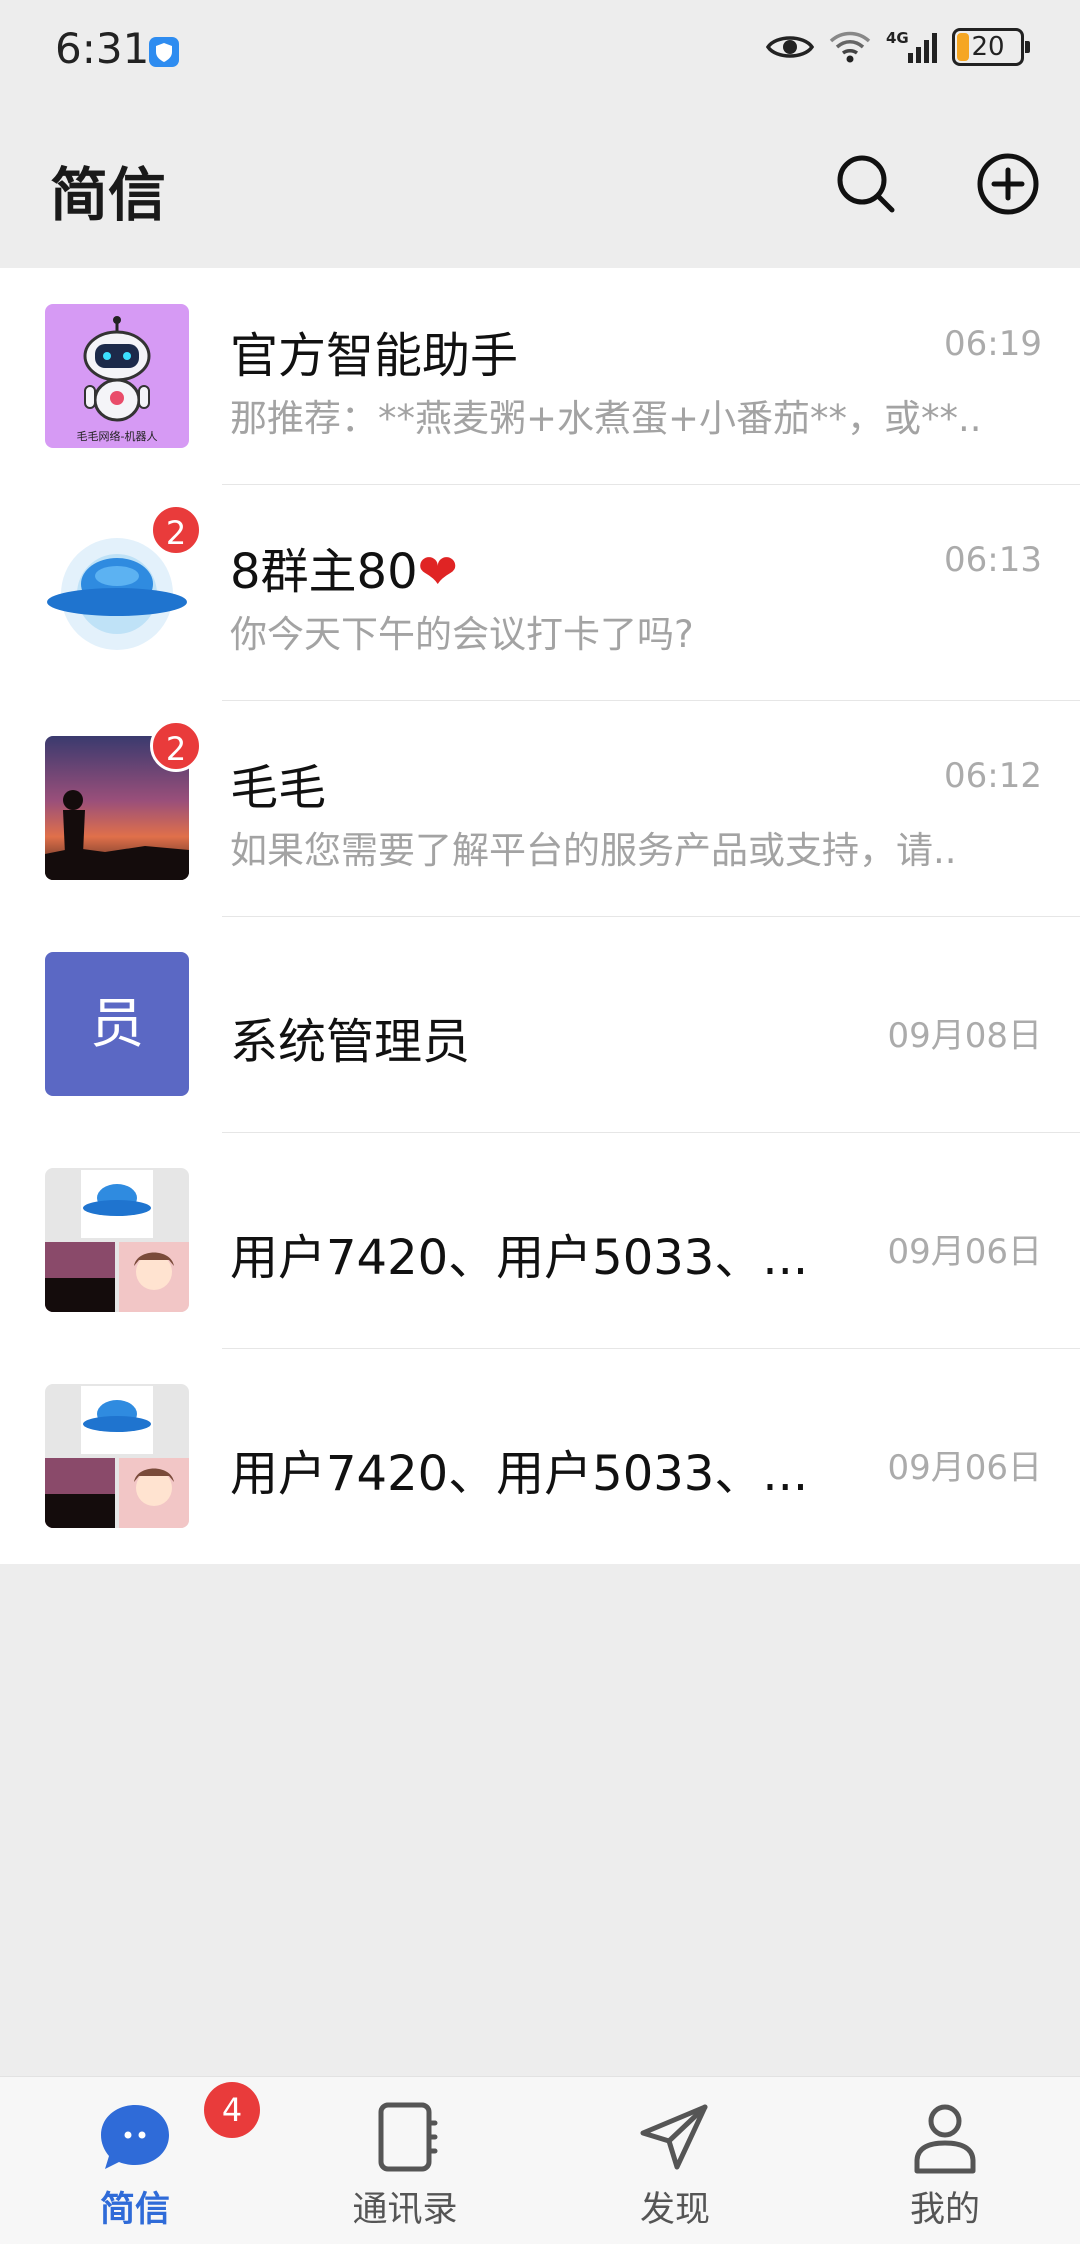 This screenshot has height=2244, width=1080. What do you see at coordinates (964, 1036) in the screenshot?
I see `conversation-time: 09月08日` at bounding box center [964, 1036].